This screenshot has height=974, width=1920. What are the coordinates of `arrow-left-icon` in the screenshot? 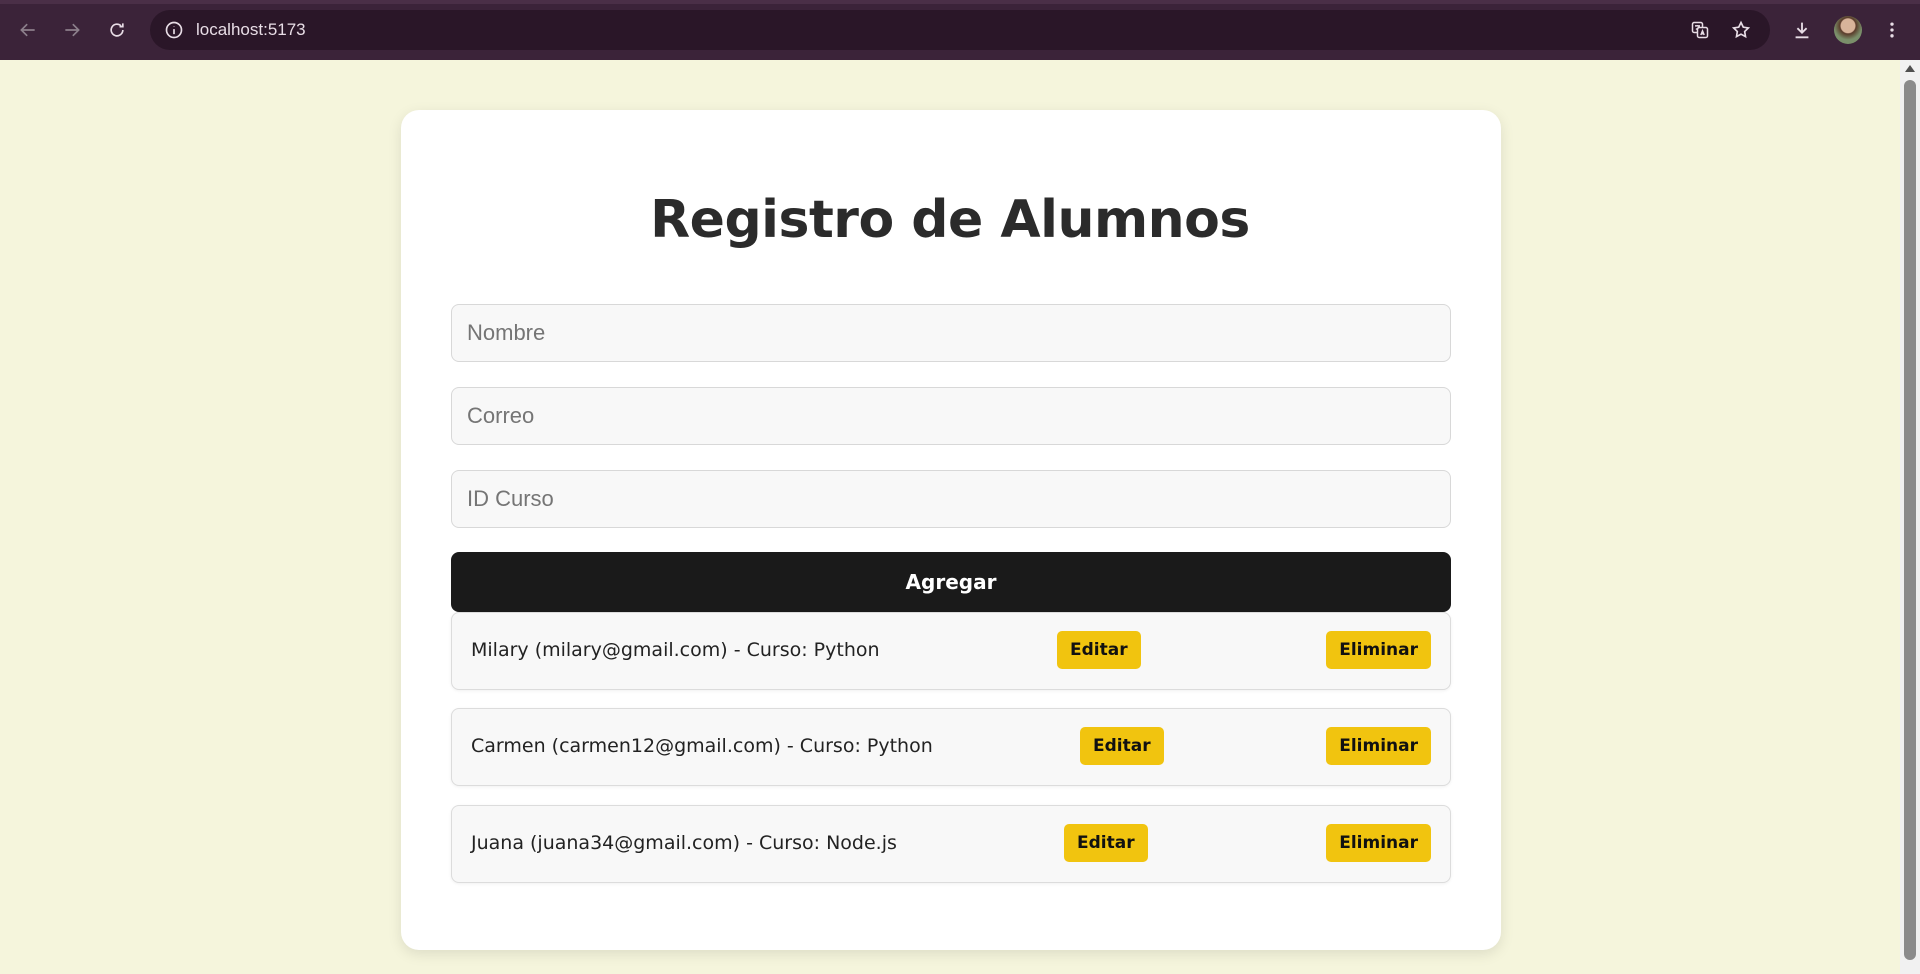 It's located at (27, 30).